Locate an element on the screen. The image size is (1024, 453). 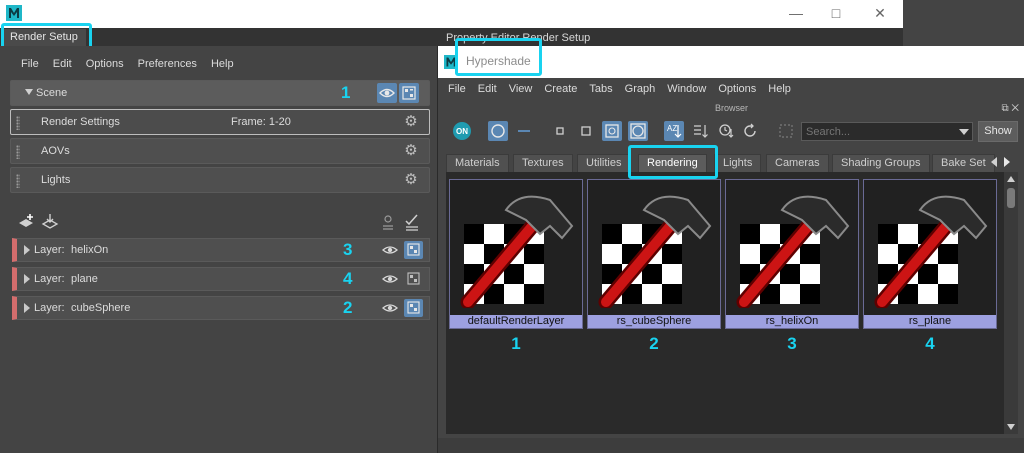
on-toggle-icon: ON is located at coordinates (462, 131).